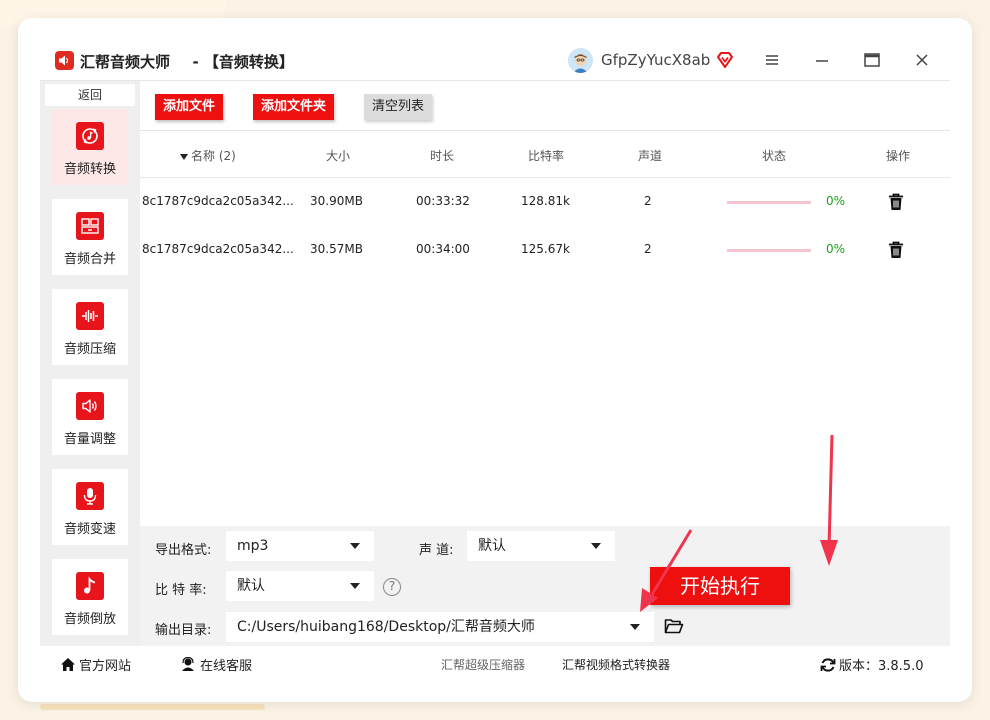 Image resolution: width=990 pixels, height=720 pixels. What do you see at coordinates (828, 665) in the screenshot?
I see `refresh-icon` at bounding box center [828, 665].